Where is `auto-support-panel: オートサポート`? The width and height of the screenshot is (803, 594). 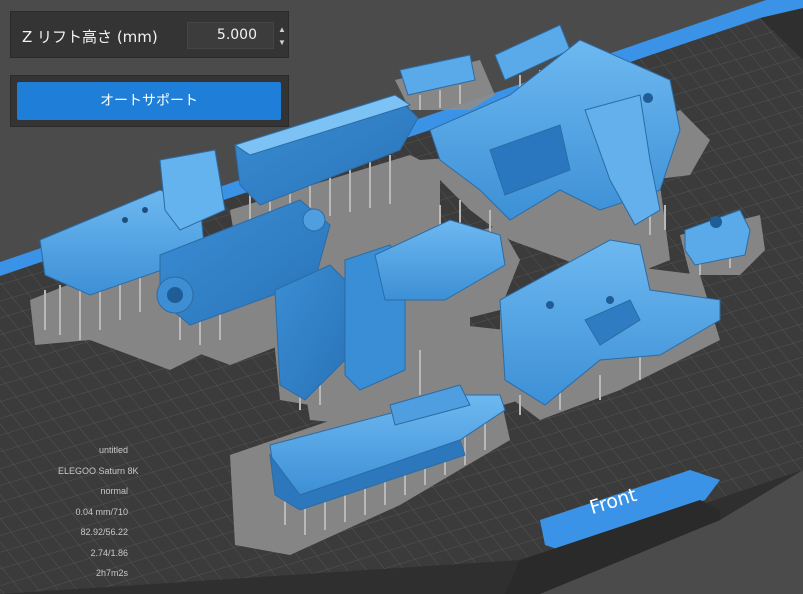
auto-support-panel: オートサポート is located at coordinates (149, 101).